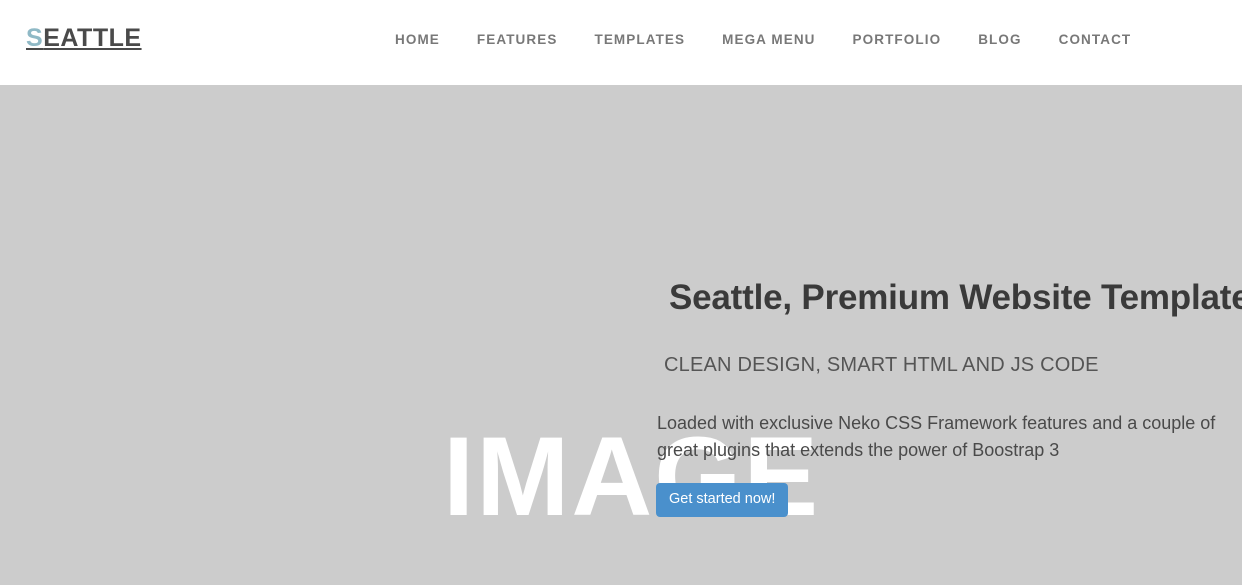 The height and width of the screenshot is (585, 1242). I want to click on nav-item-templates: TEMPLATES, so click(639, 40).